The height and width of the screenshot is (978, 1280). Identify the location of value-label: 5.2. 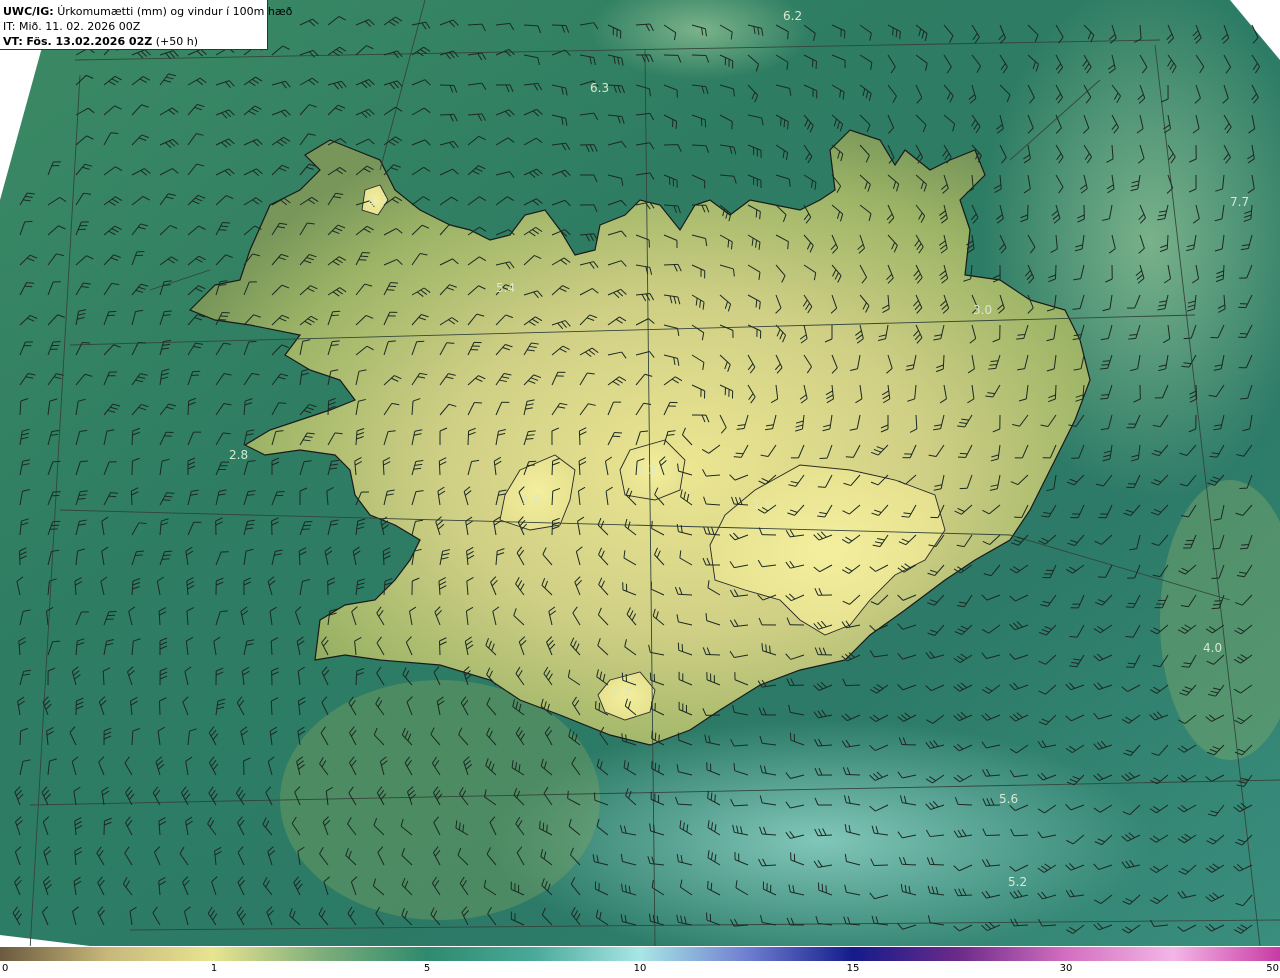
(1017, 882).